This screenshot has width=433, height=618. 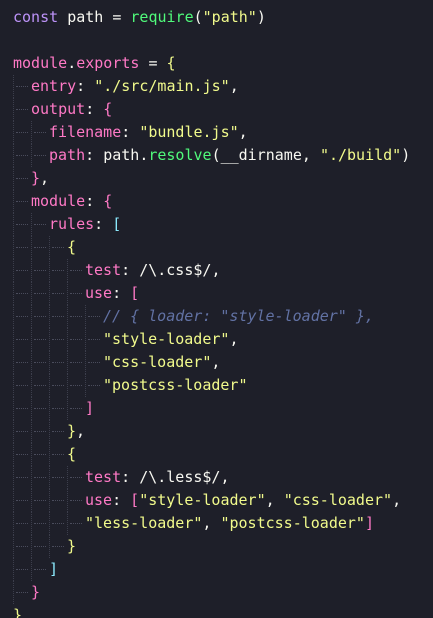 What do you see at coordinates (223, 293) in the screenshot?
I see `code-line: use: [` at bounding box center [223, 293].